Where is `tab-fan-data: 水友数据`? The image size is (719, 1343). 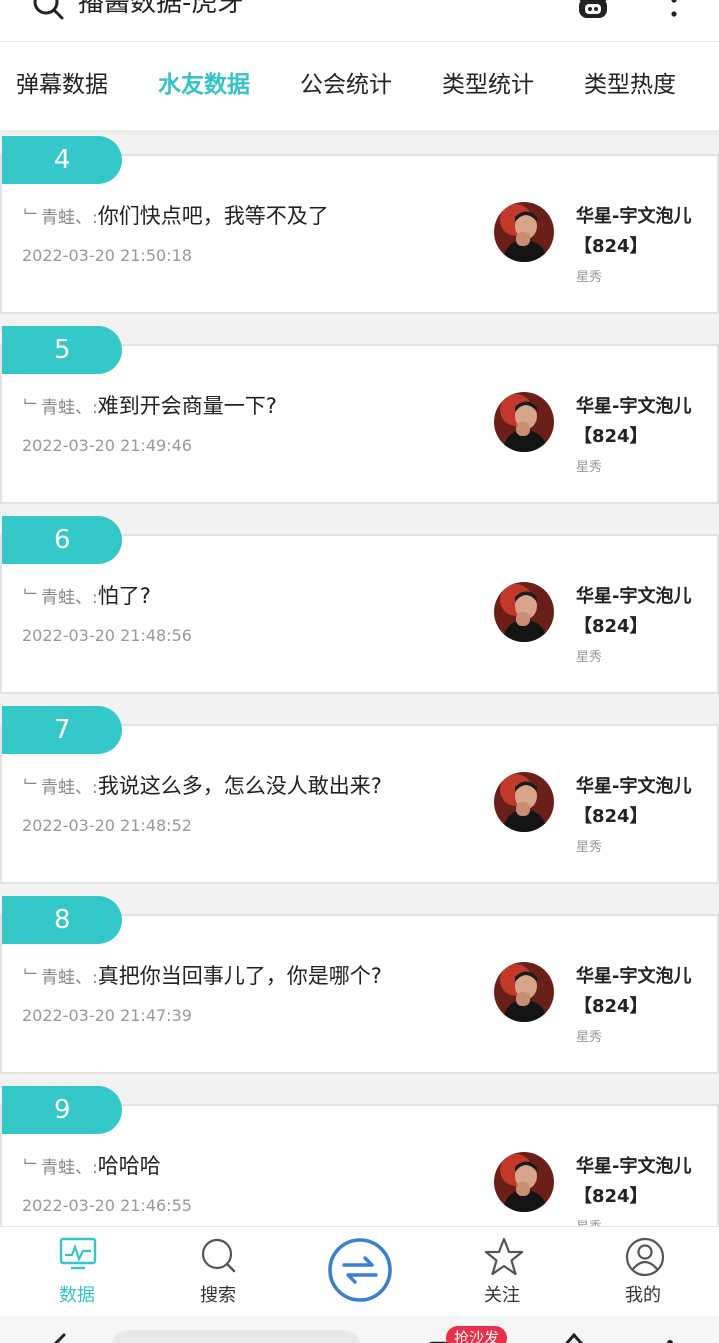 tab-fan-data: 水友数据 is located at coordinates (204, 85).